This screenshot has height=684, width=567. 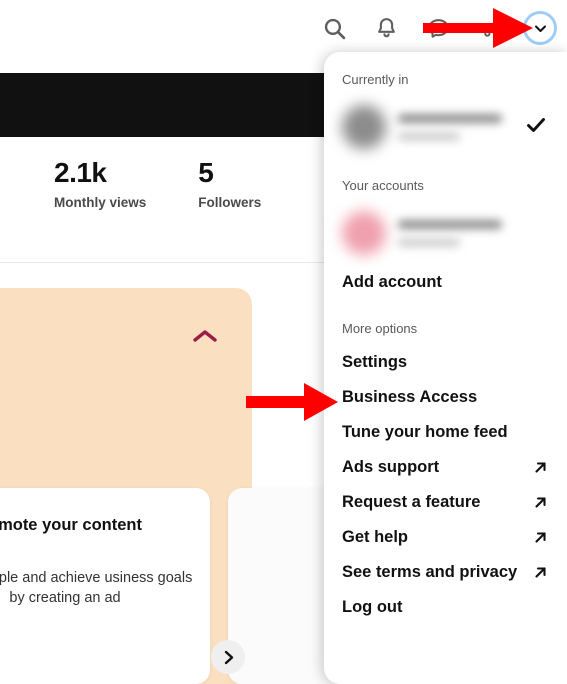 I want to click on menu-item-see-terms-and-privacy: See terms and privacy, so click(x=445, y=572).